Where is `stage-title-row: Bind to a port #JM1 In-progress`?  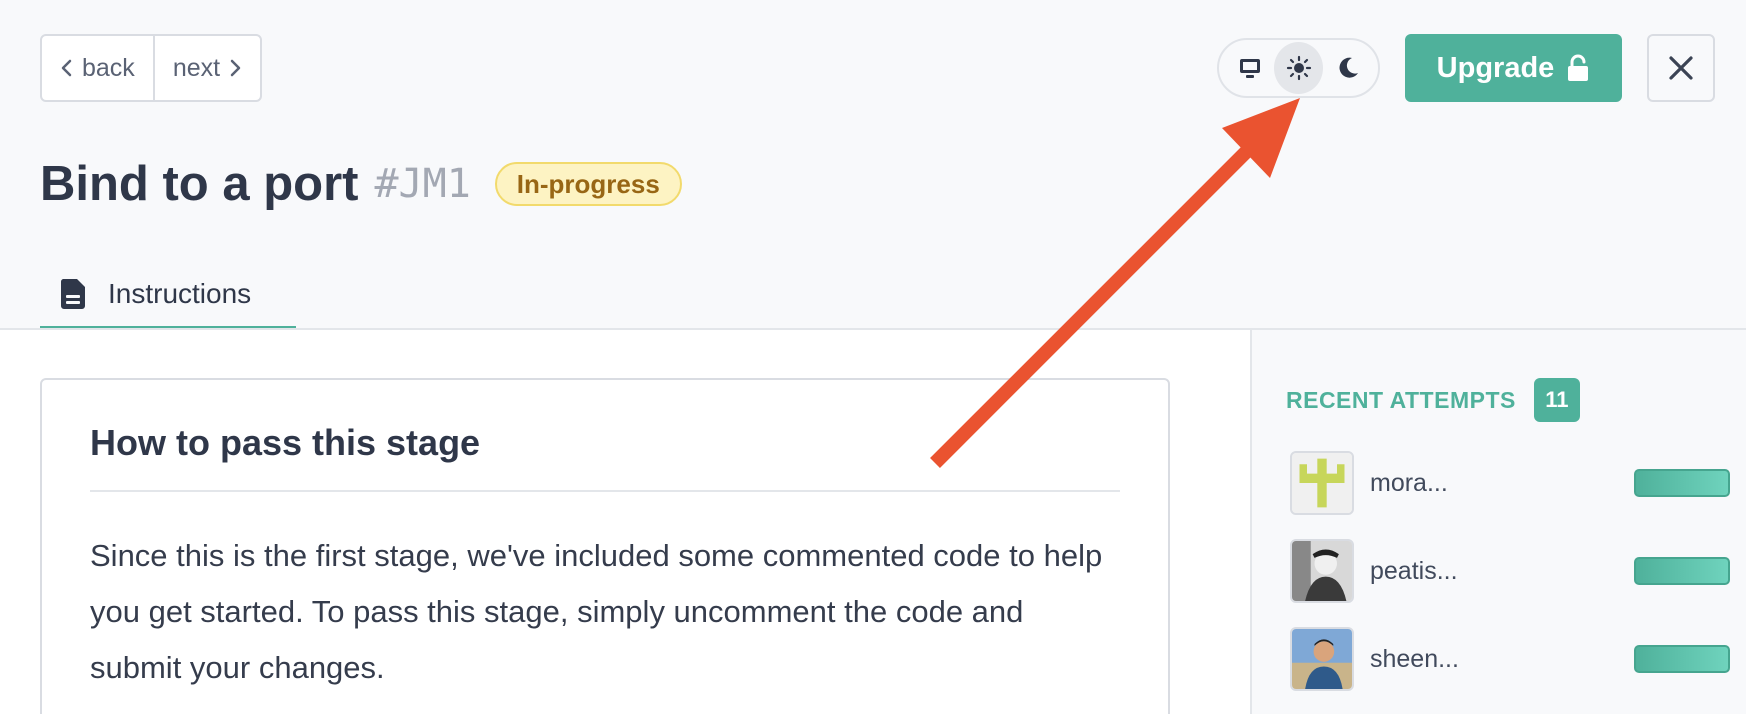 stage-title-row: Bind to a port #JM1 In-progress is located at coordinates (361, 184).